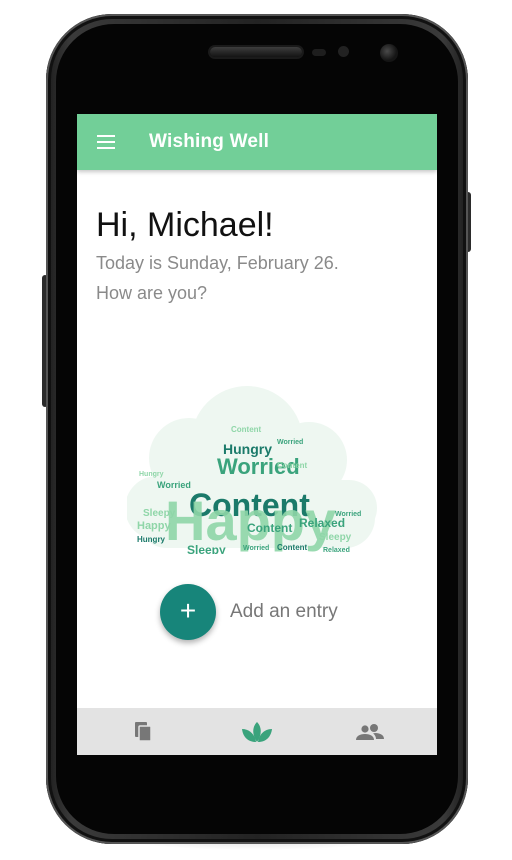 Image resolution: width=512 pixels, height=860 pixels. I want to click on front-camera, so click(389, 53).